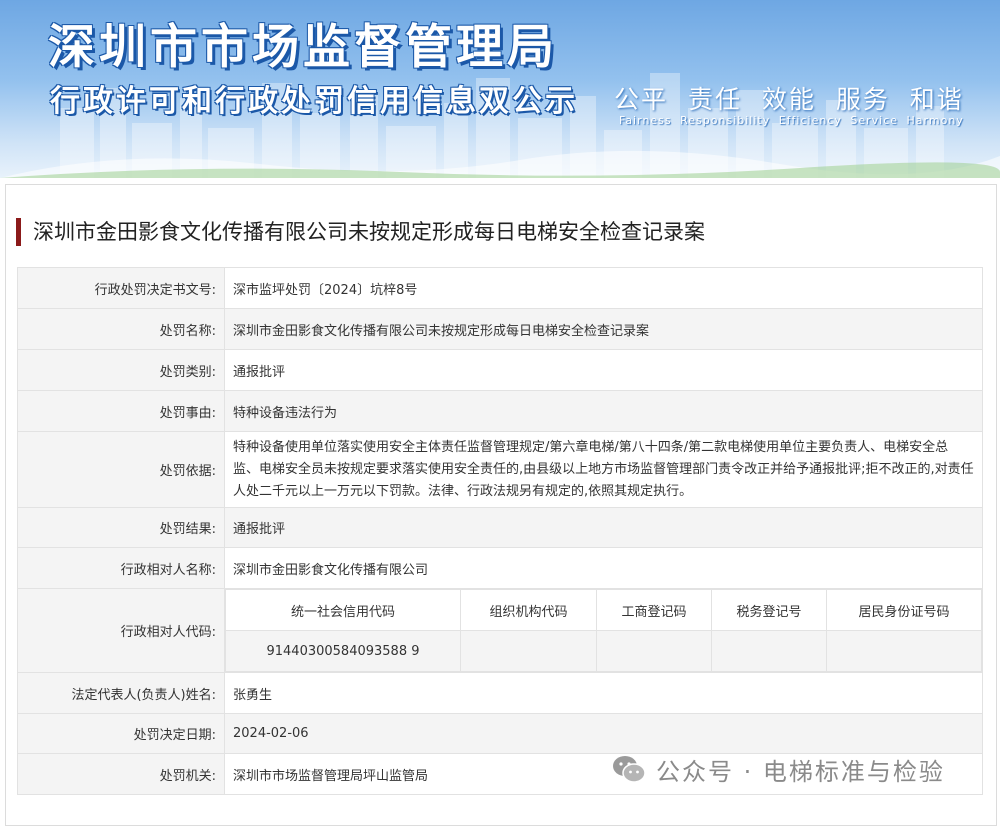 This screenshot has height=826, width=1000. What do you see at coordinates (121, 527) in the screenshot?
I see `penalty-result-label: 处罚结果:` at bounding box center [121, 527].